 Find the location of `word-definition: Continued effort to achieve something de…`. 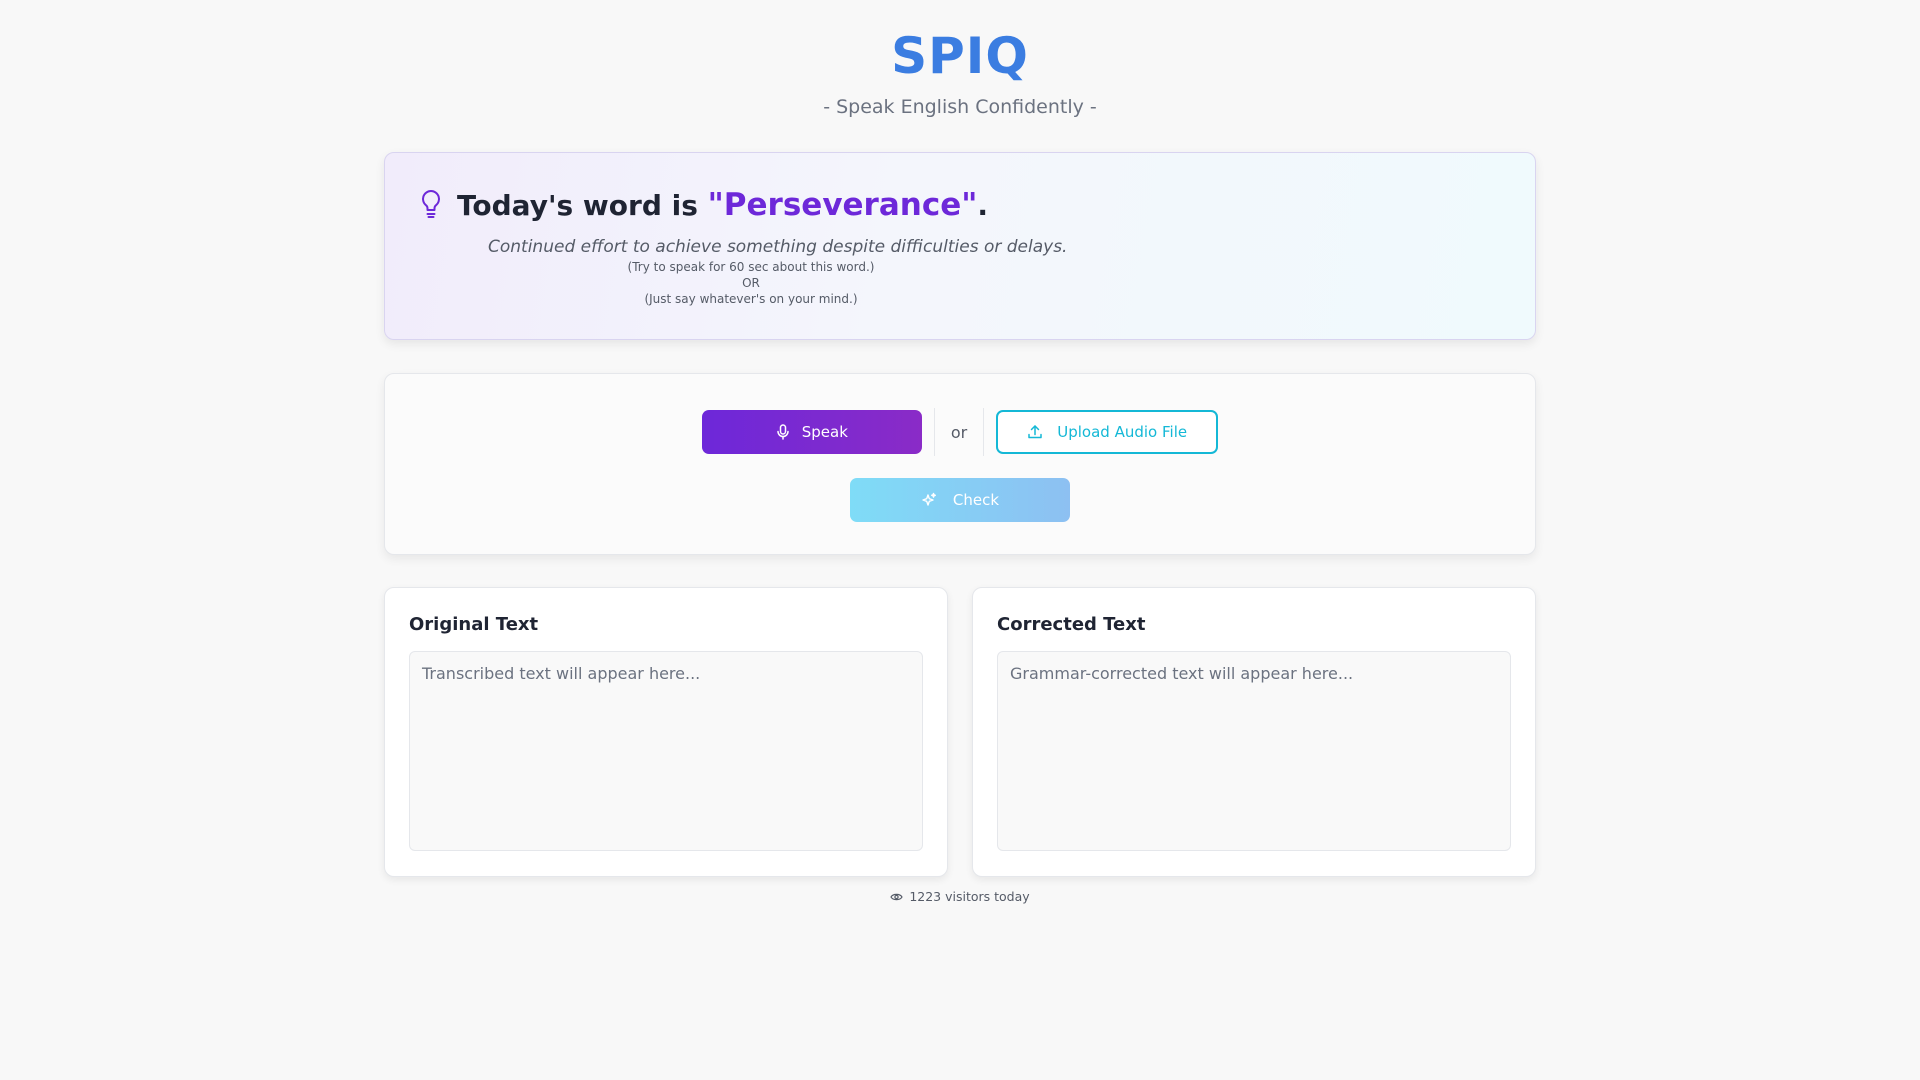

word-definition: Continued effort to achieve something de… is located at coordinates (778, 247).